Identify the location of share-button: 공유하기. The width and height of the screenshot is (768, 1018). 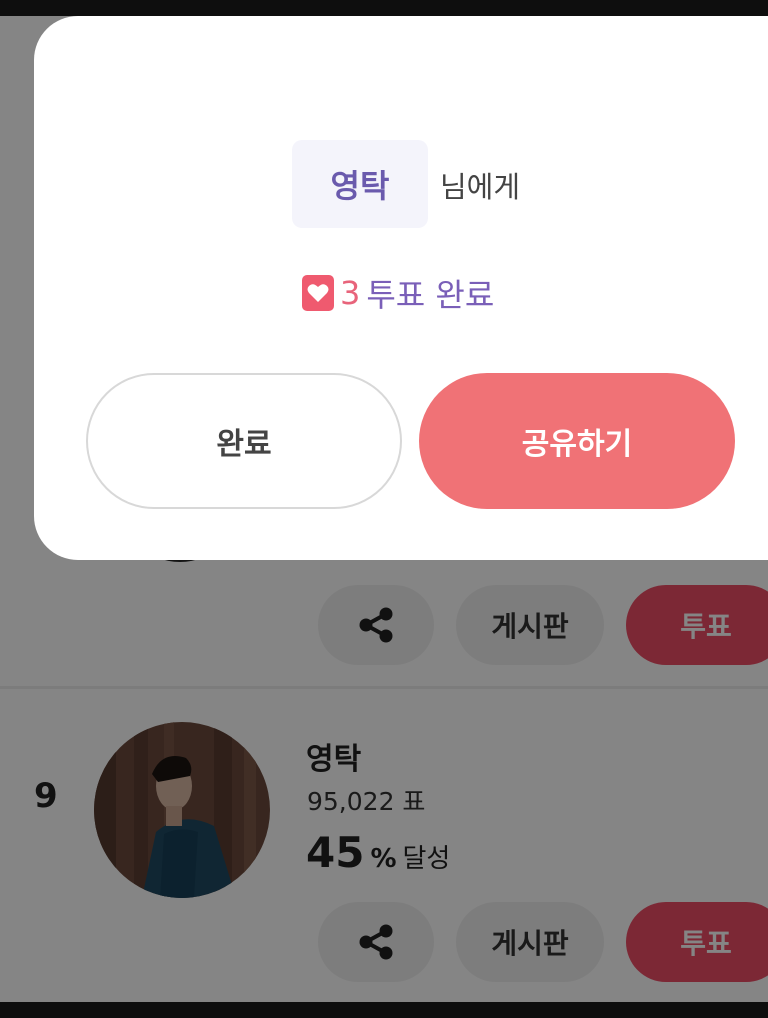
(577, 441).